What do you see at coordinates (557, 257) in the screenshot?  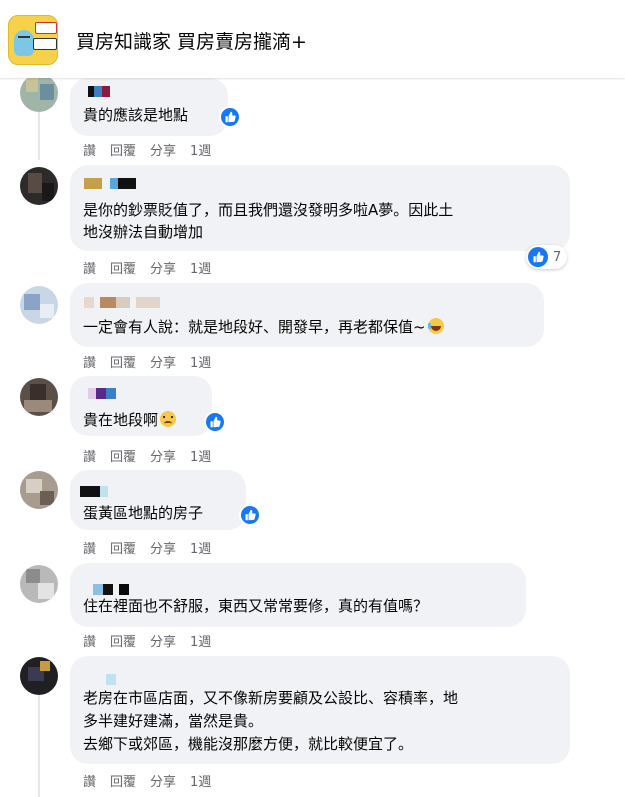 I see `reaction-number: 7` at bounding box center [557, 257].